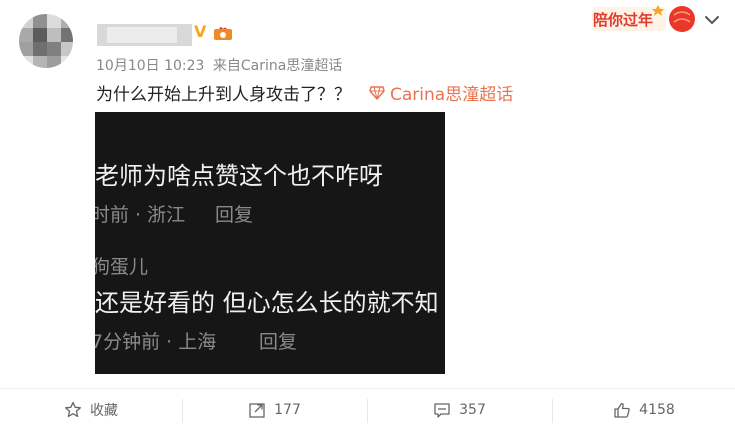 This screenshot has height=428, width=735. Describe the element at coordinates (657, 410) in the screenshot. I see `like-count: 4158` at that location.